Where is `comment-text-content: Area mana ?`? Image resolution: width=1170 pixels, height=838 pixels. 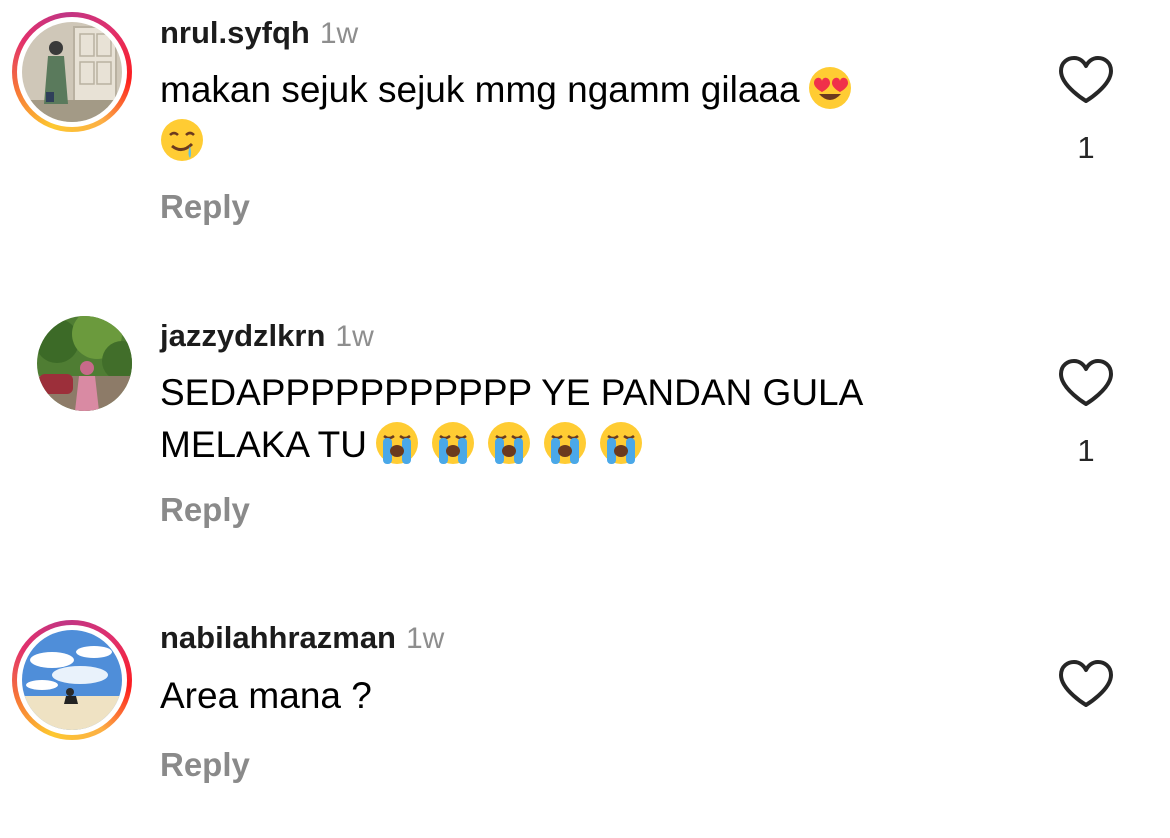
comment-text-content: Area mana ? is located at coordinates (266, 695).